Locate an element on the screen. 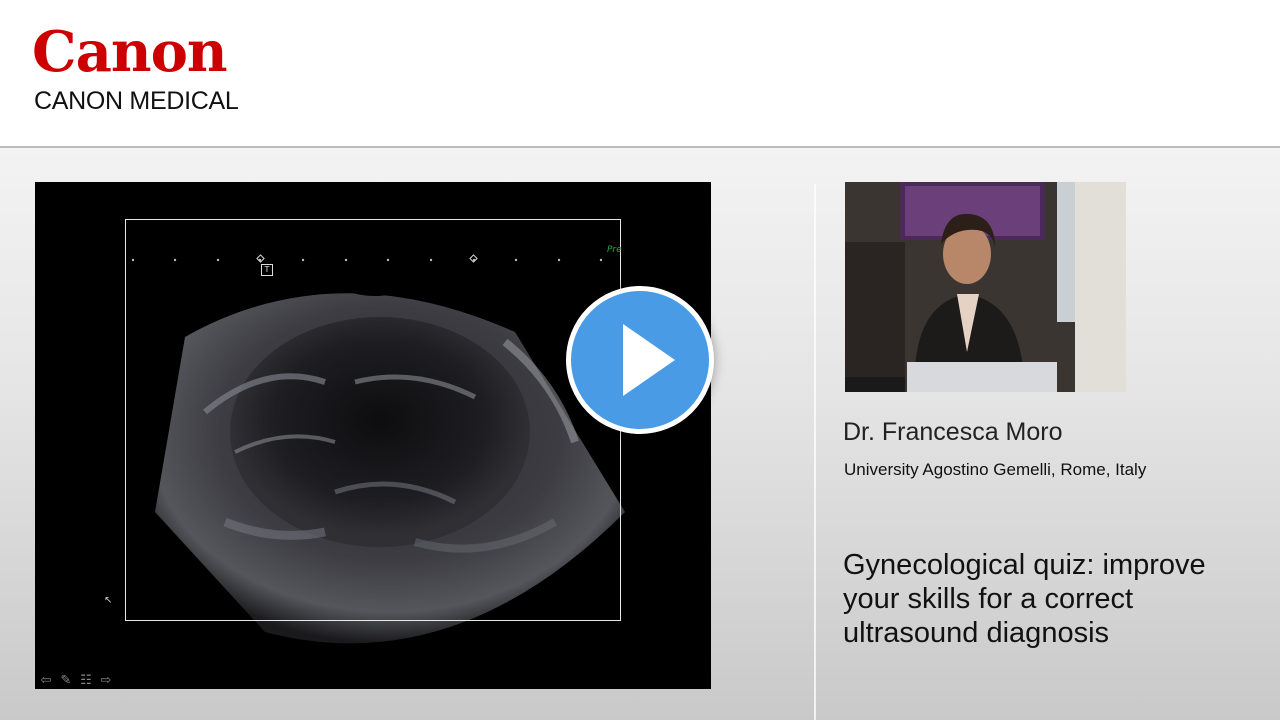 The image size is (1280, 720). vertical-divider is located at coordinates (815, 452).